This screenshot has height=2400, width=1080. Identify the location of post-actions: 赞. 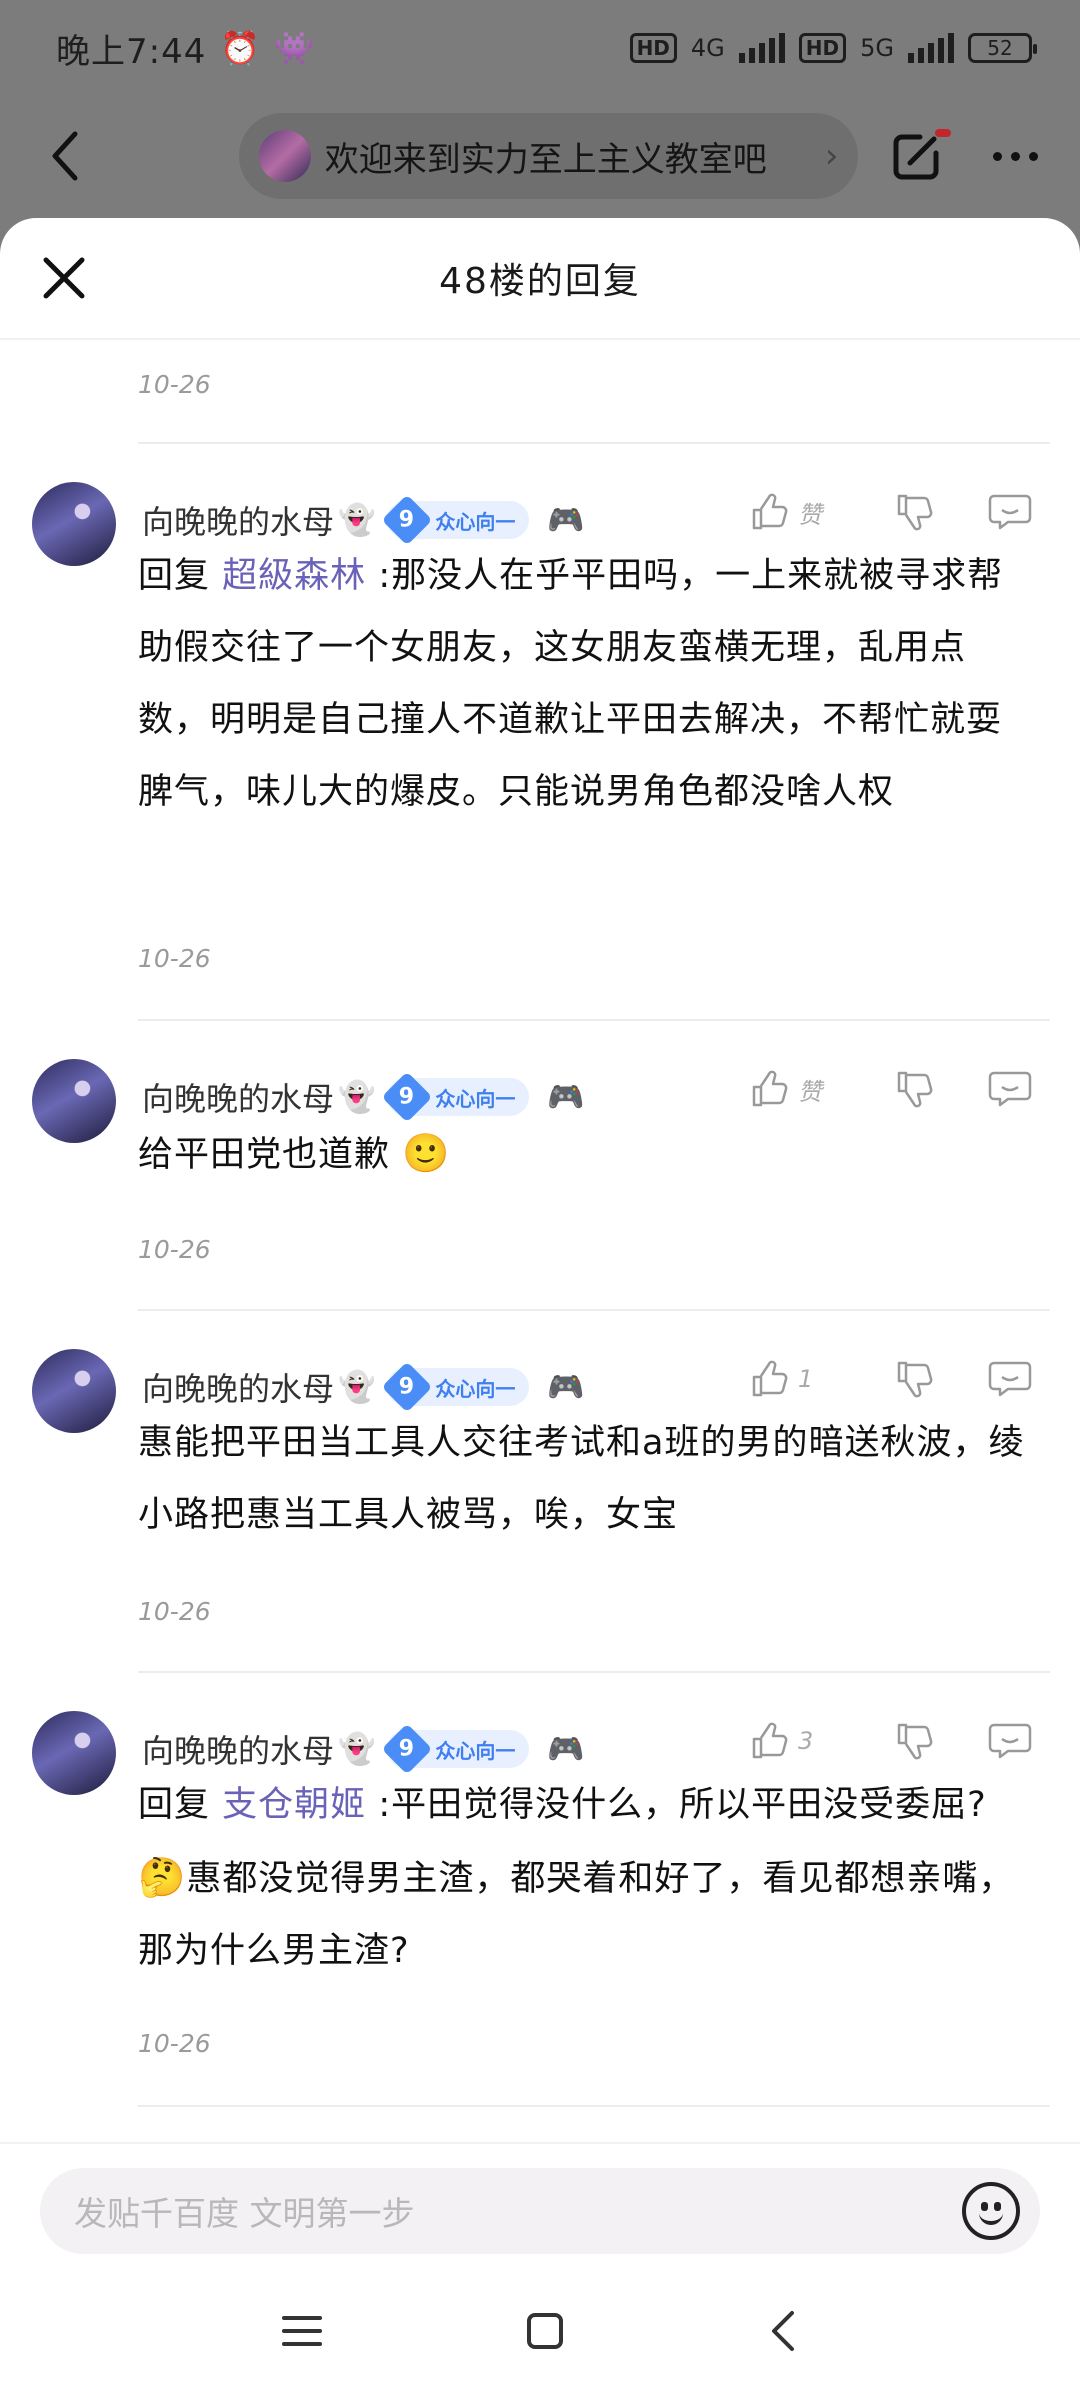
(895, 512).